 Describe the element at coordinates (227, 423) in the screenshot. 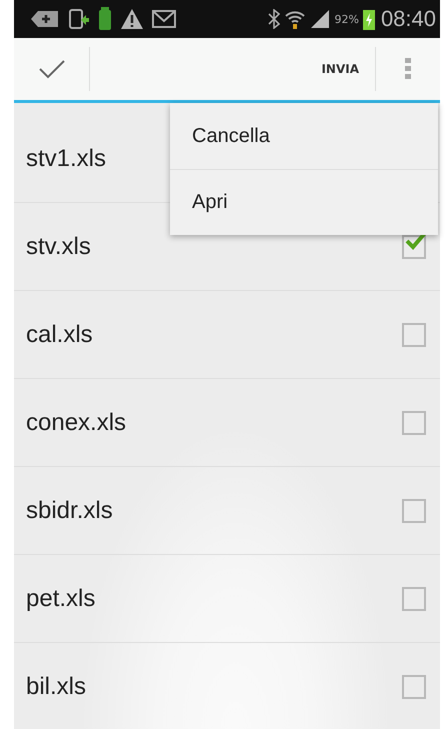

I see `file-row: conex.xls` at that location.